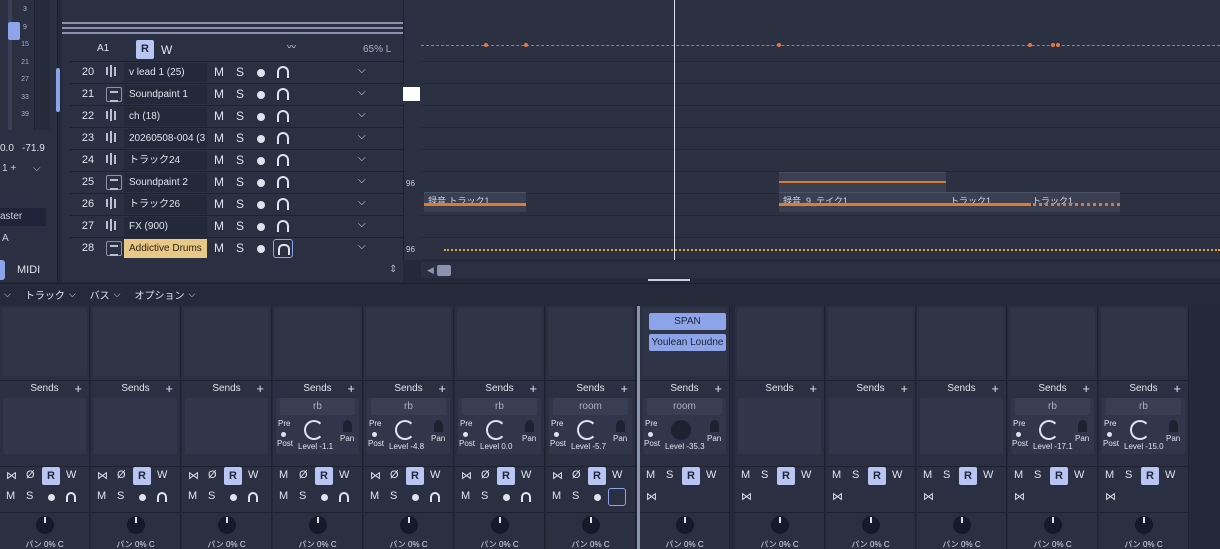 This screenshot has width=1220, height=549. What do you see at coordinates (684, 426) in the screenshot?
I see `send-slot: room Pre Post Level -35.3 Pan` at bounding box center [684, 426].